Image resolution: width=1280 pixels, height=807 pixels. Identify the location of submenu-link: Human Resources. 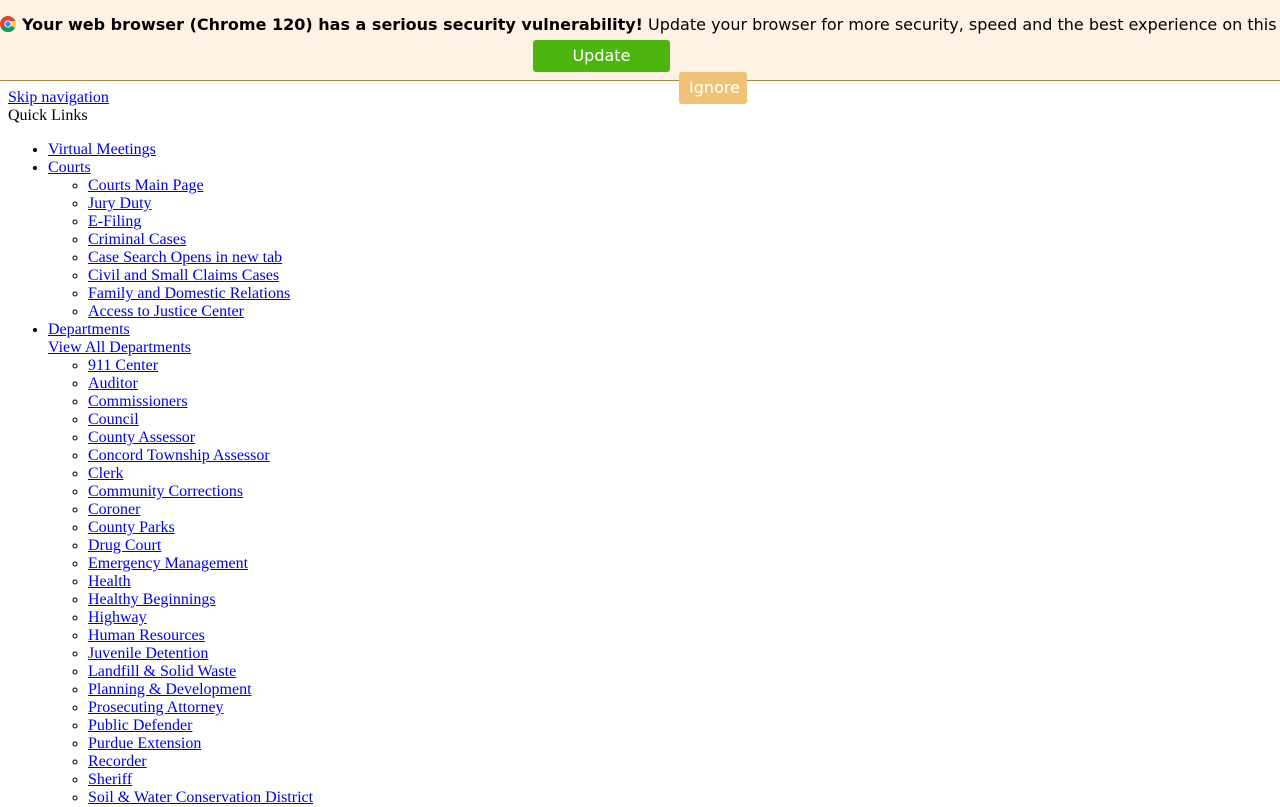
(146, 635).